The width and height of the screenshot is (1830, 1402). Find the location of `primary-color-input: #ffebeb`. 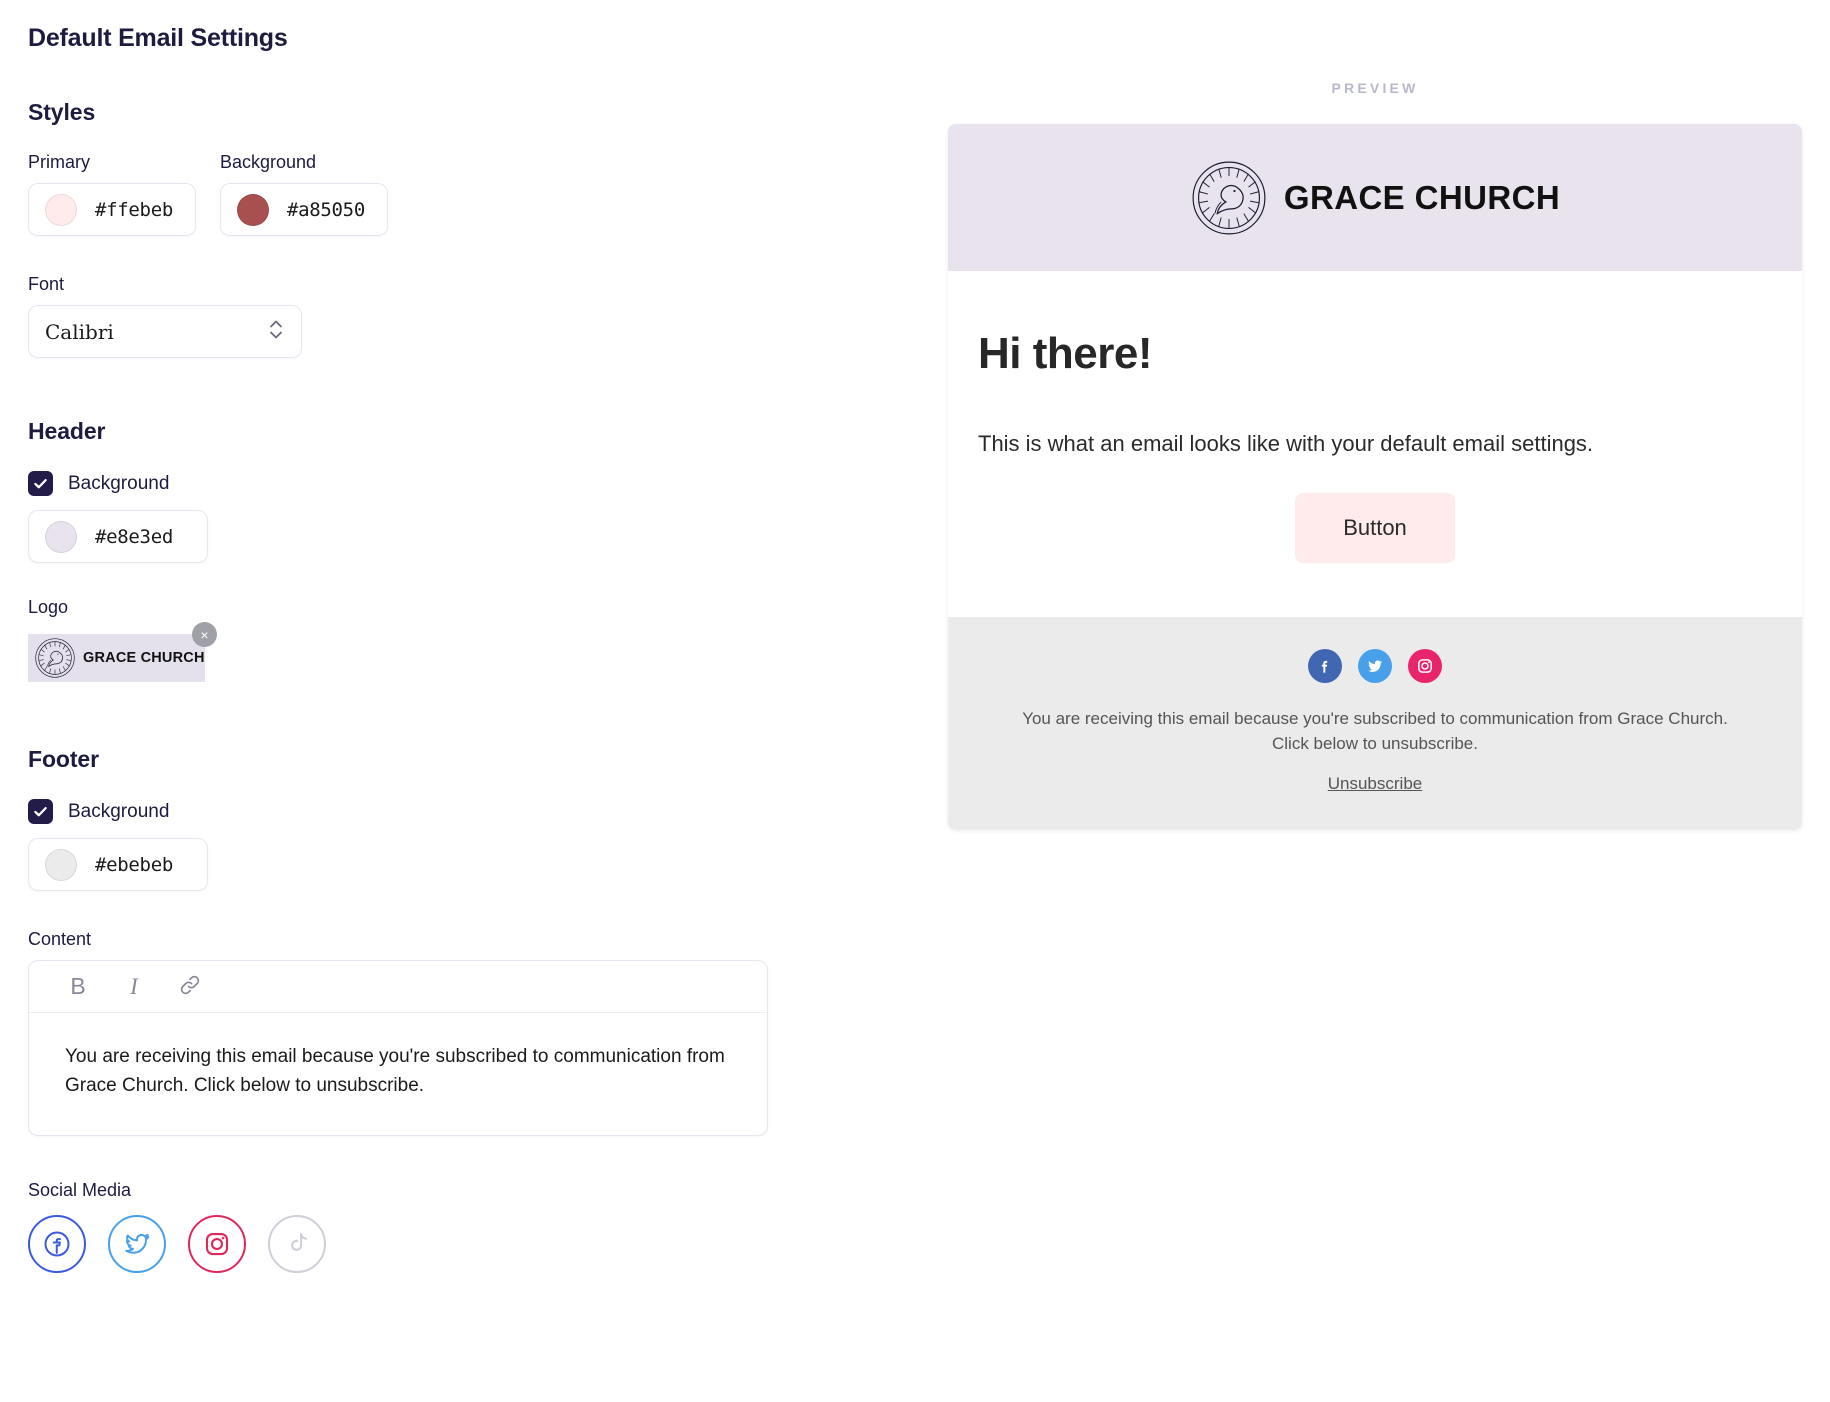

primary-color-input: #ffebeb is located at coordinates (112, 209).